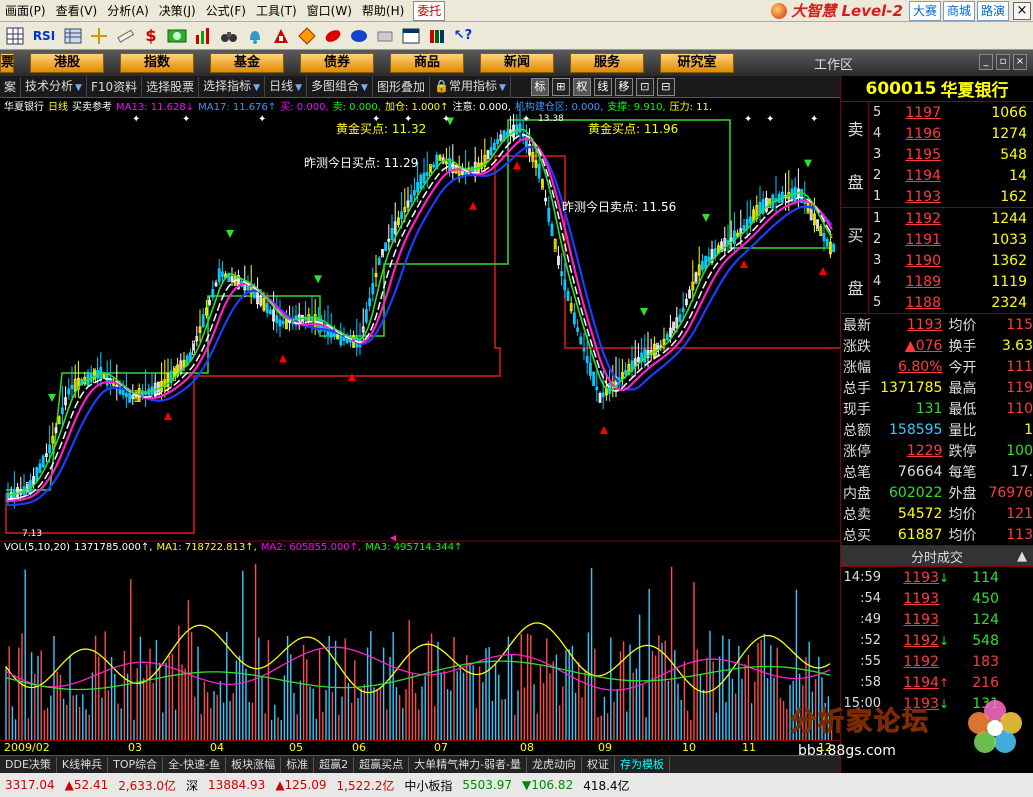 This screenshot has height=797, width=1033. What do you see at coordinates (255, 36) in the screenshot?
I see `alert-bell-icon` at bounding box center [255, 36].